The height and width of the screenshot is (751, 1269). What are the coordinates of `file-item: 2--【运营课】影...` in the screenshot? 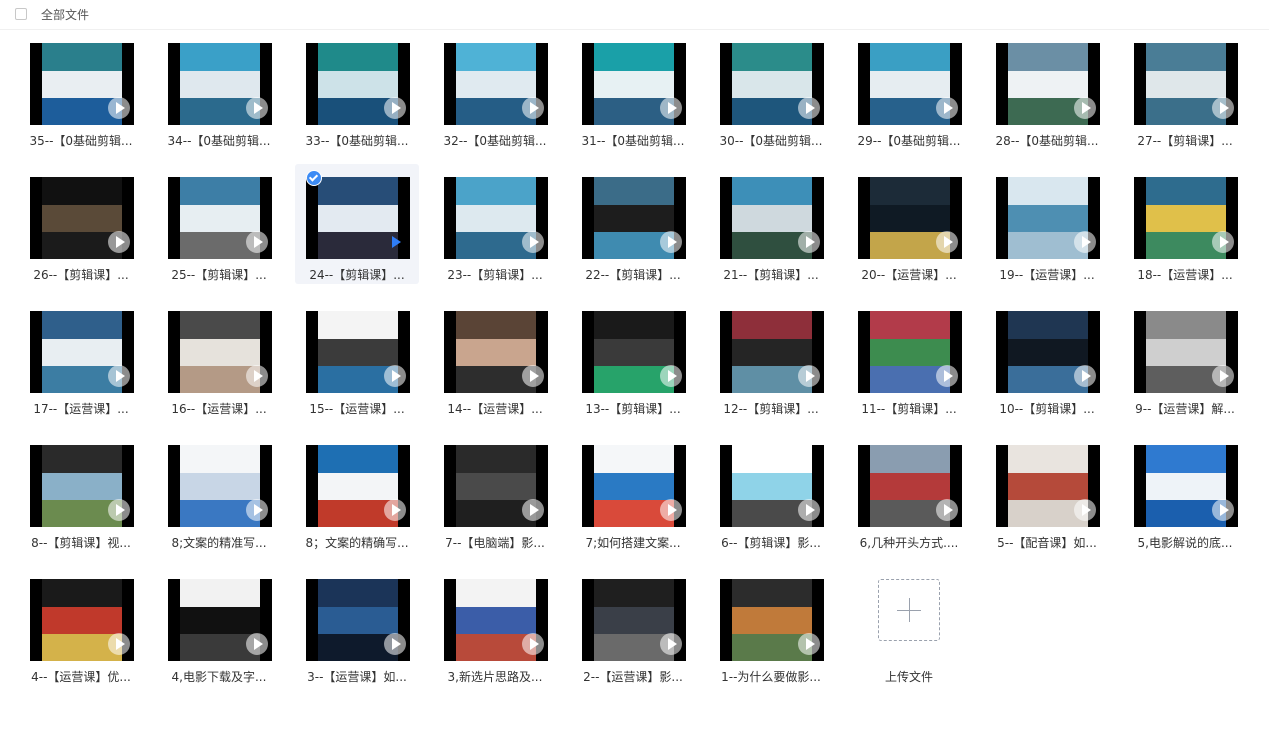 It's located at (633, 626).